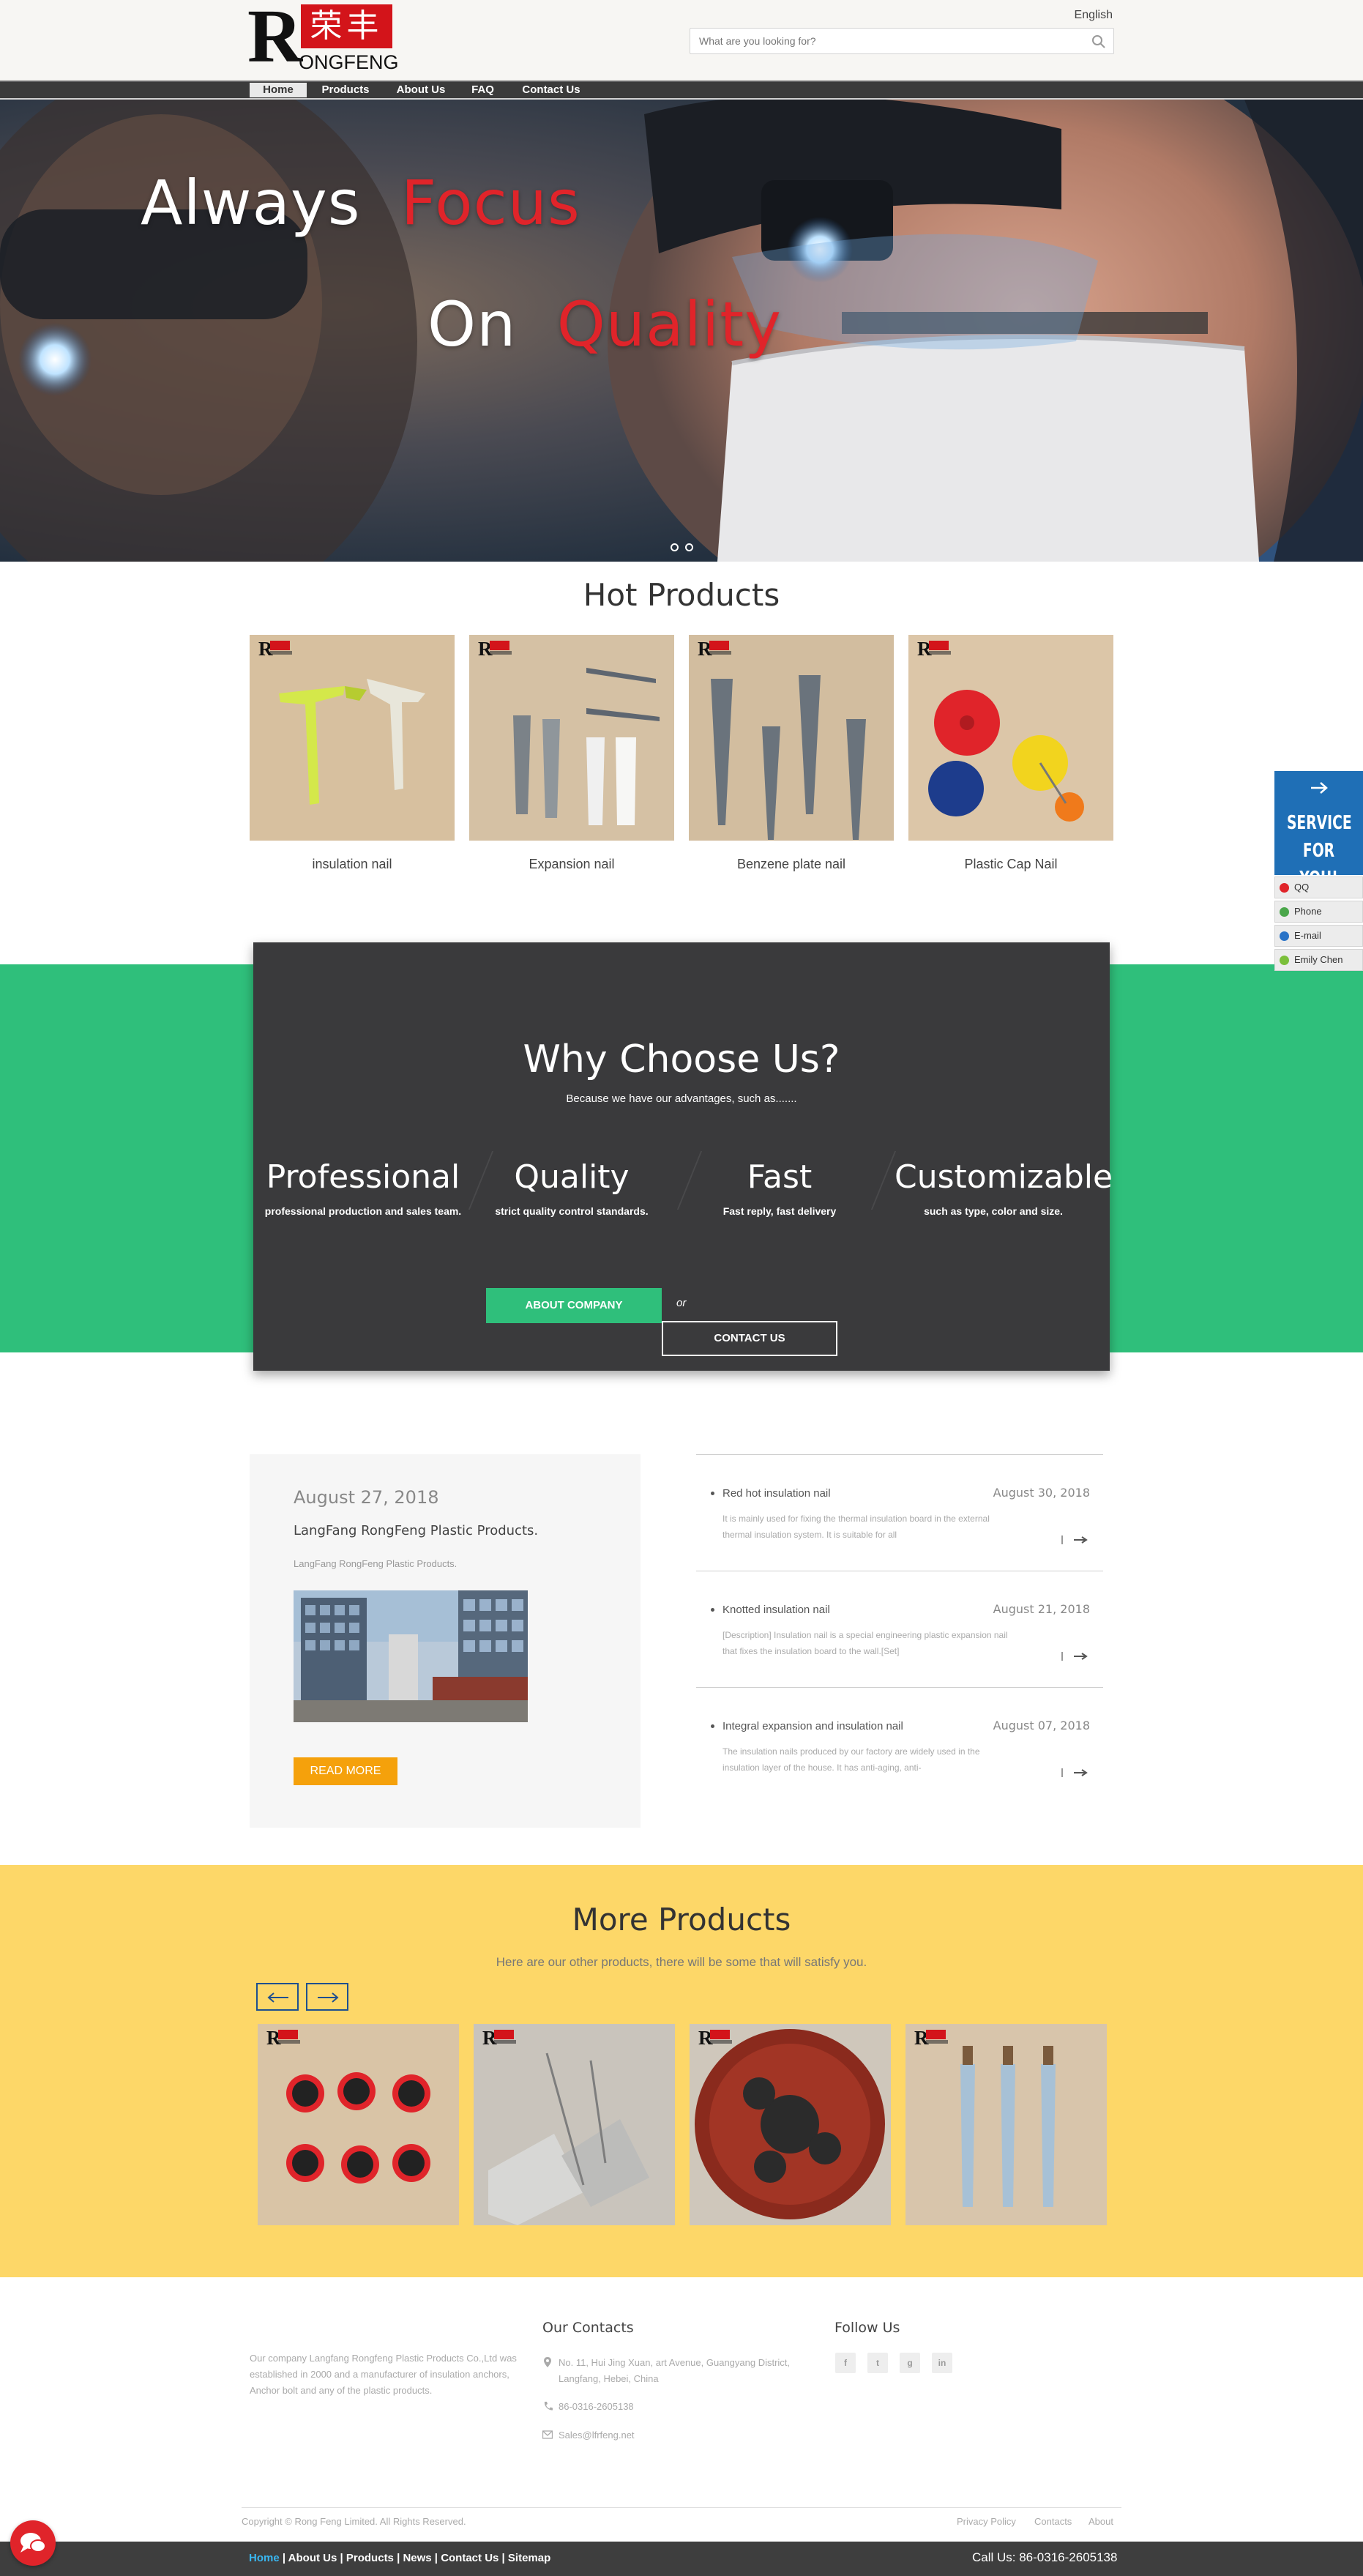 This screenshot has width=1363, height=2576. What do you see at coordinates (683, 2435) in the screenshot?
I see `email-text: Sales@lfrfeng.net` at bounding box center [683, 2435].